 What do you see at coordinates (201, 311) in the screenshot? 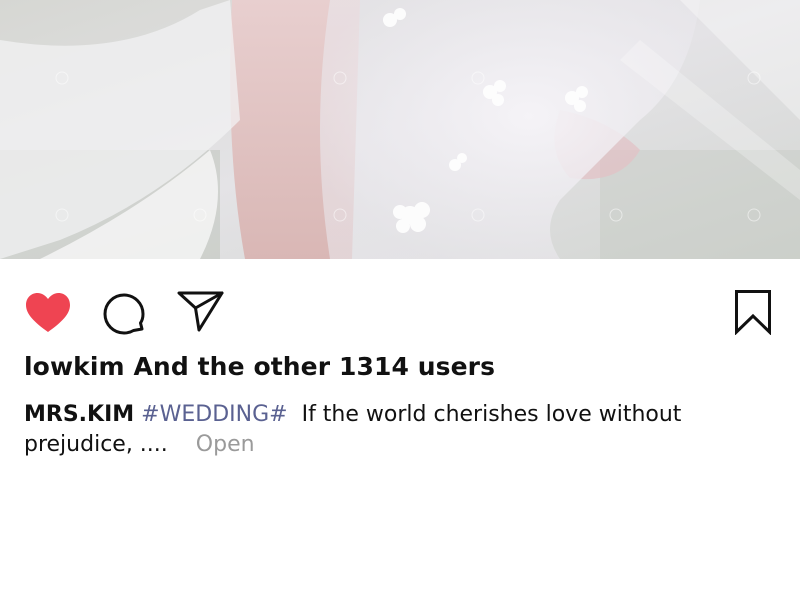
I see `share-icon` at bounding box center [201, 311].